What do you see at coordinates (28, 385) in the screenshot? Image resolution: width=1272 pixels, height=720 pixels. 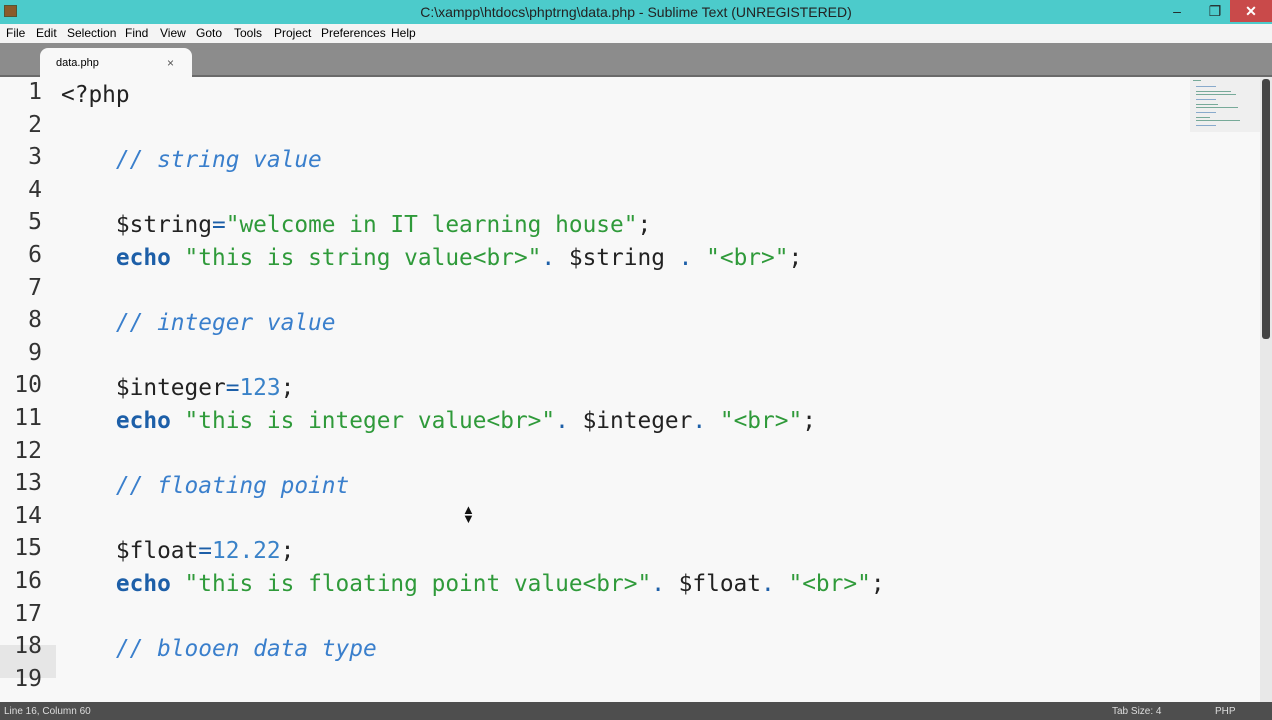 I see `line-number: 10` at bounding box center [28, 385].